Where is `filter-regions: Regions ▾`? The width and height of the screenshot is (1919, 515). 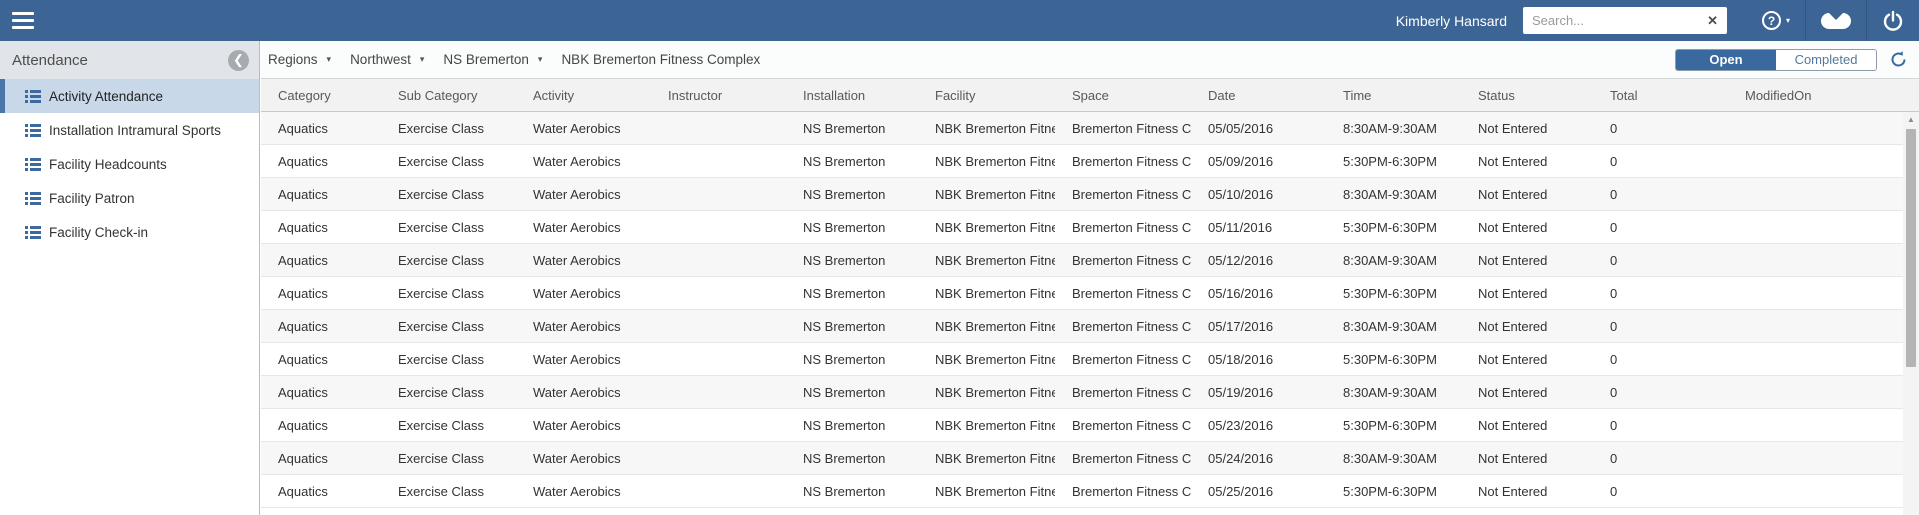
filter-regions: Regions ▾ is located at coordinates (299, 59).